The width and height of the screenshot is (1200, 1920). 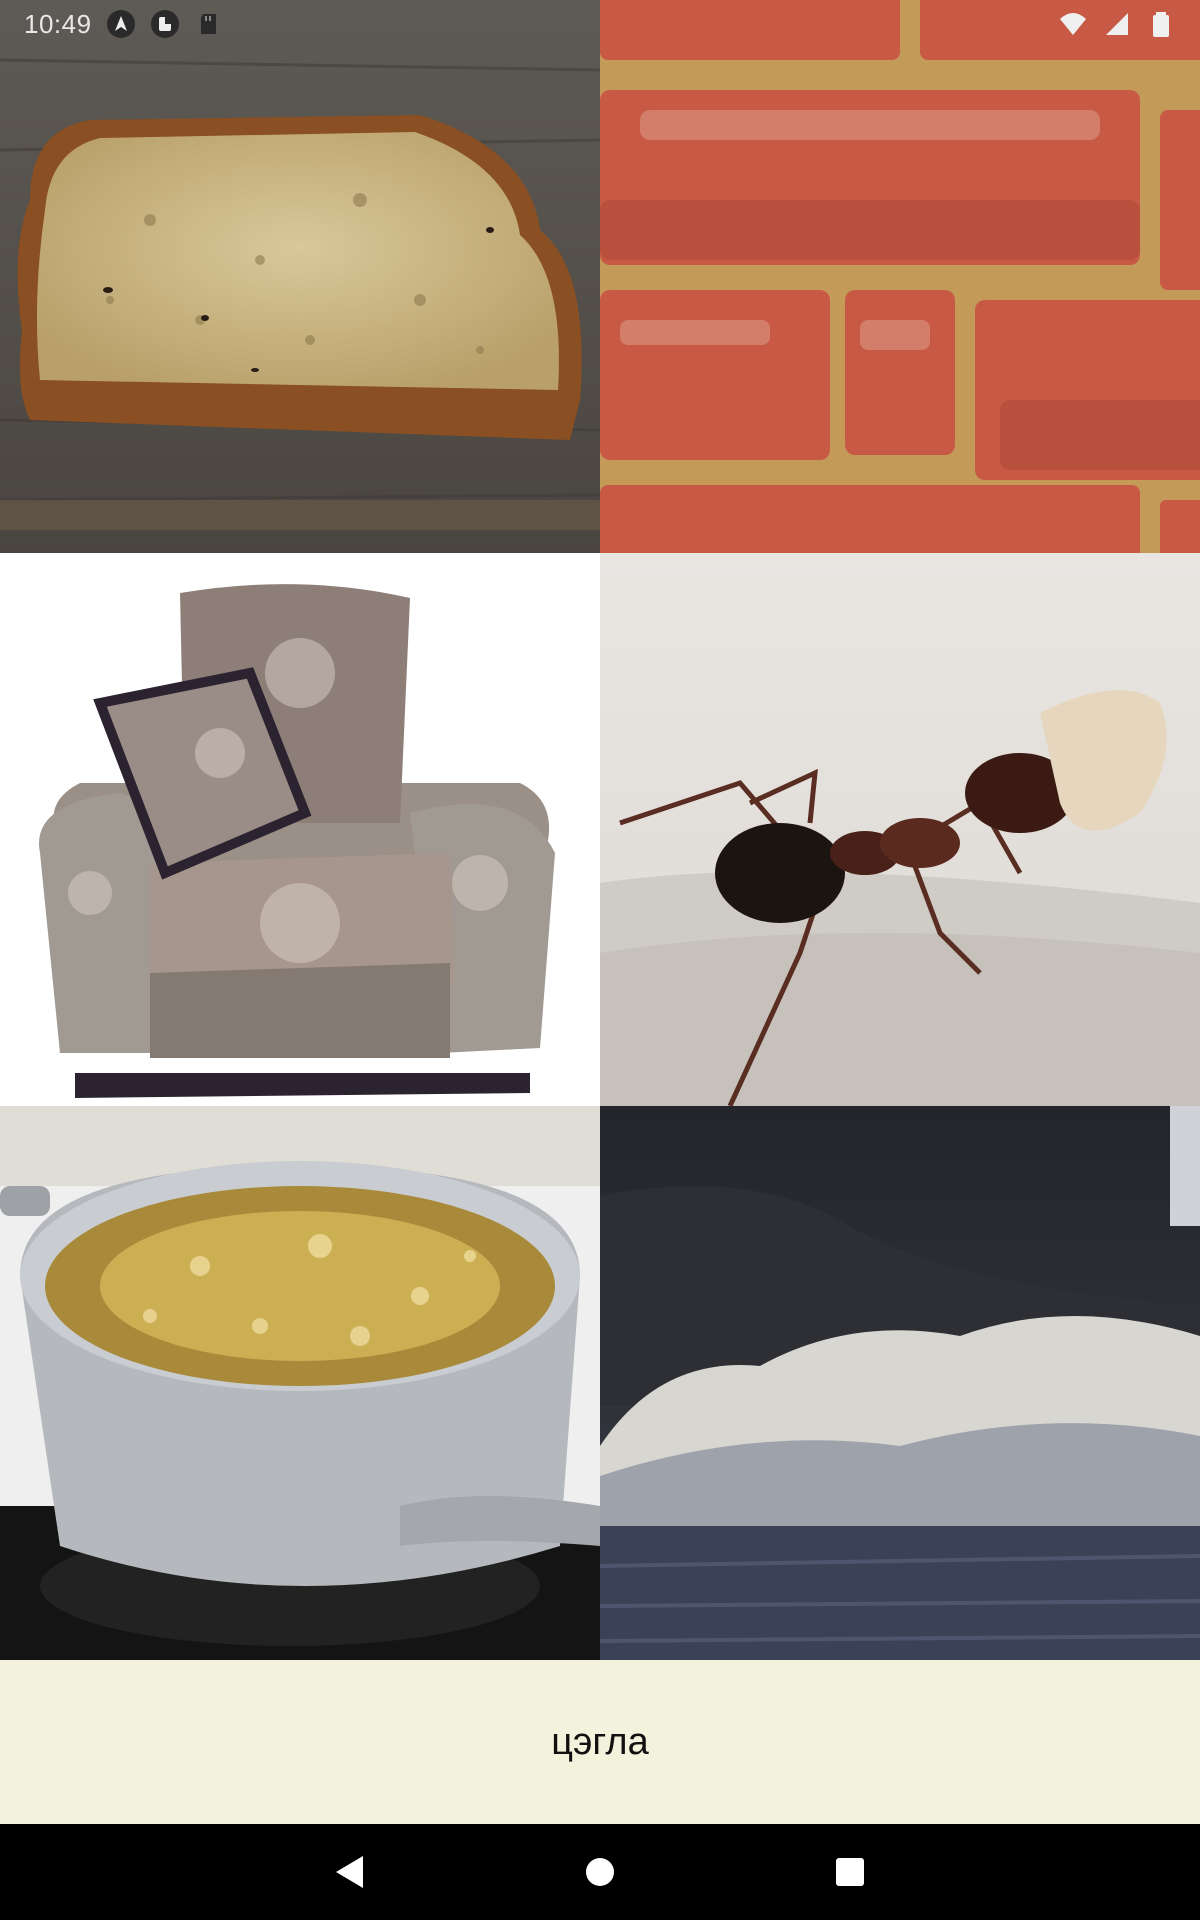 I want to click on boiling-pot-image, so click(x=300, y=1383).